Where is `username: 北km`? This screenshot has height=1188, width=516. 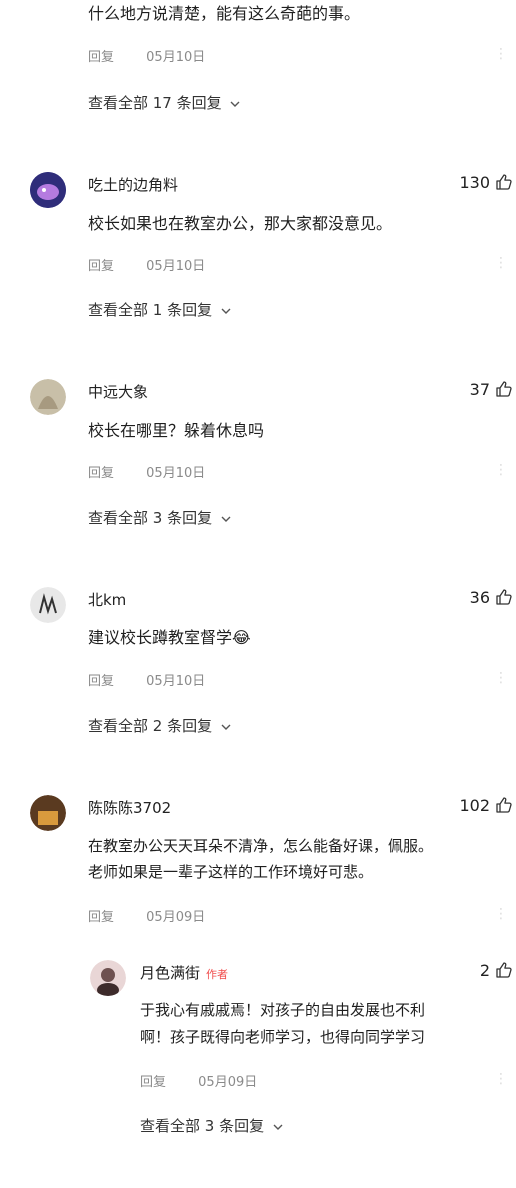
username: 北km is located at coordinates (107, 599).